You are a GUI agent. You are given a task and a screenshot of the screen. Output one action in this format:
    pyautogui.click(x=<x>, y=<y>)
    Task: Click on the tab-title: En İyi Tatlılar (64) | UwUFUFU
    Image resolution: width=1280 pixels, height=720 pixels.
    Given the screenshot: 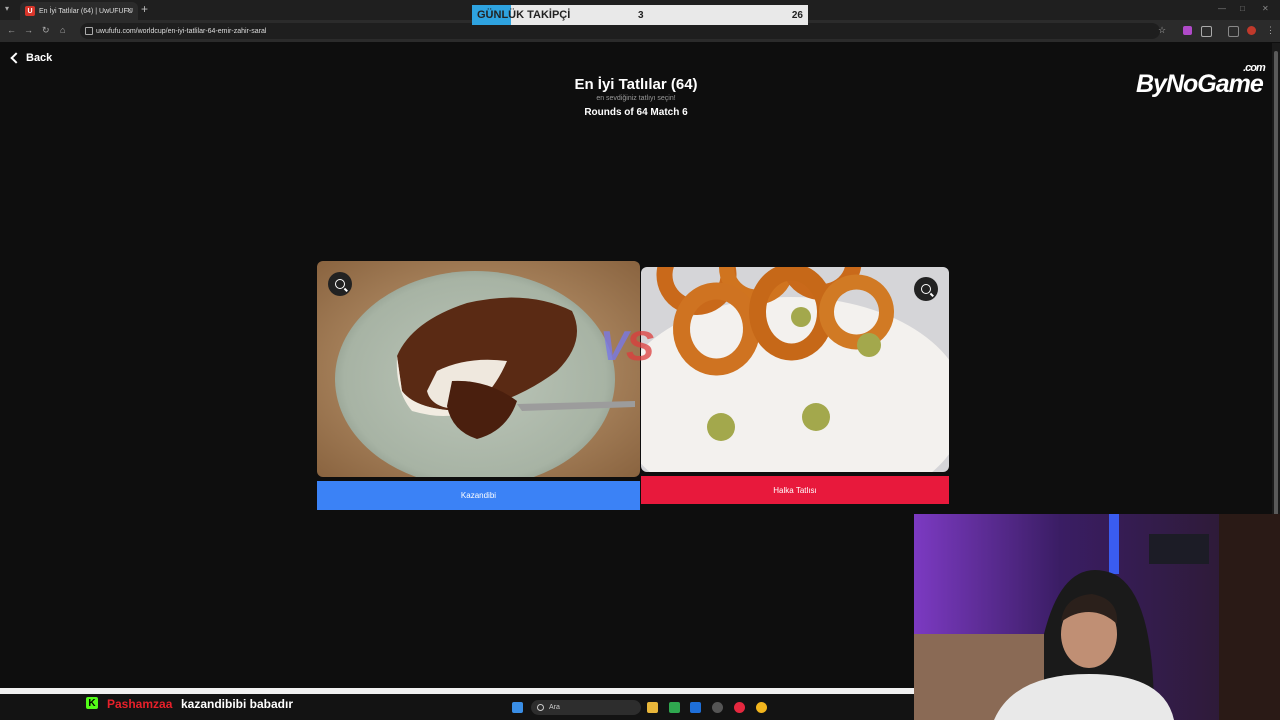 What is the action you would take?
    pyautogui.click(x=86, y=11)
    